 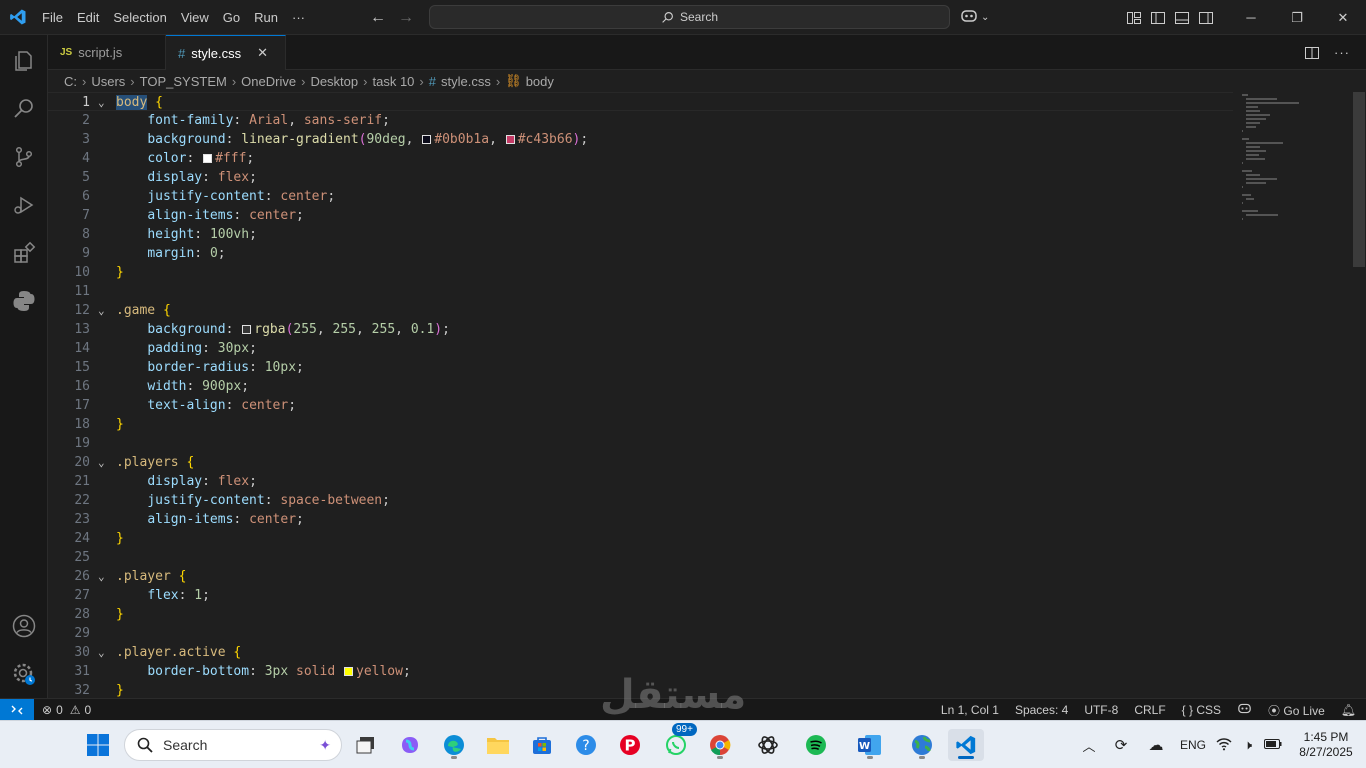 I want to click on toggle-panel-icon, so click(x=1182, y=18).